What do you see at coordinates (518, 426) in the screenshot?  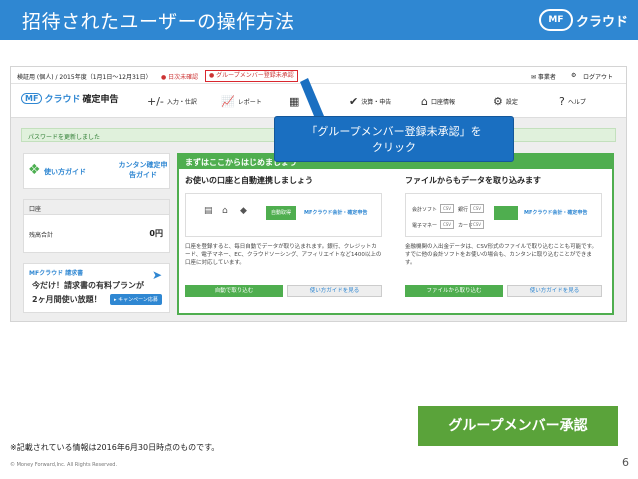 I see `group-member-approve-button: グループメンバー承認` at bounding box center [518, 426].